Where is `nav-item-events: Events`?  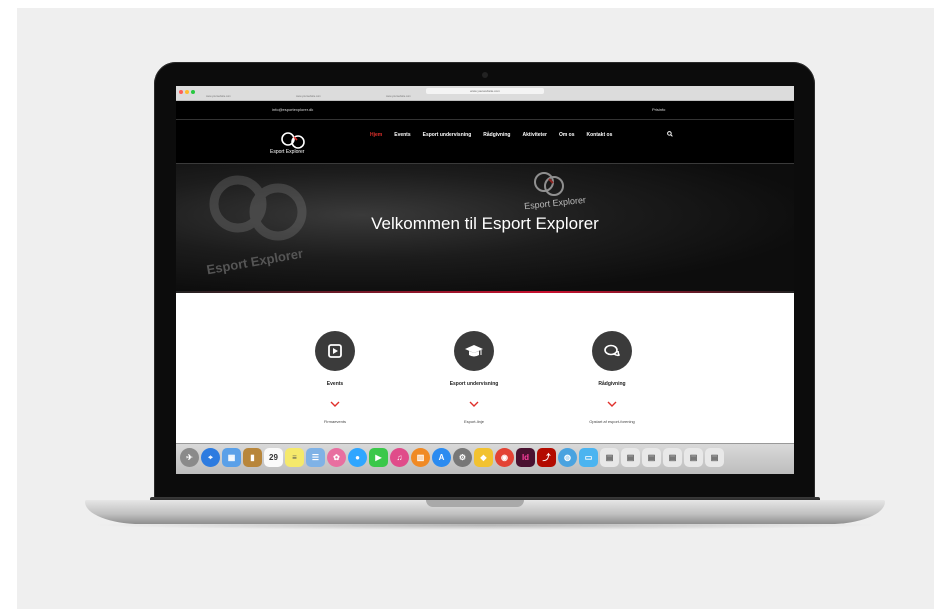 nav-item-events: Events is located at coordinates (402, 135).